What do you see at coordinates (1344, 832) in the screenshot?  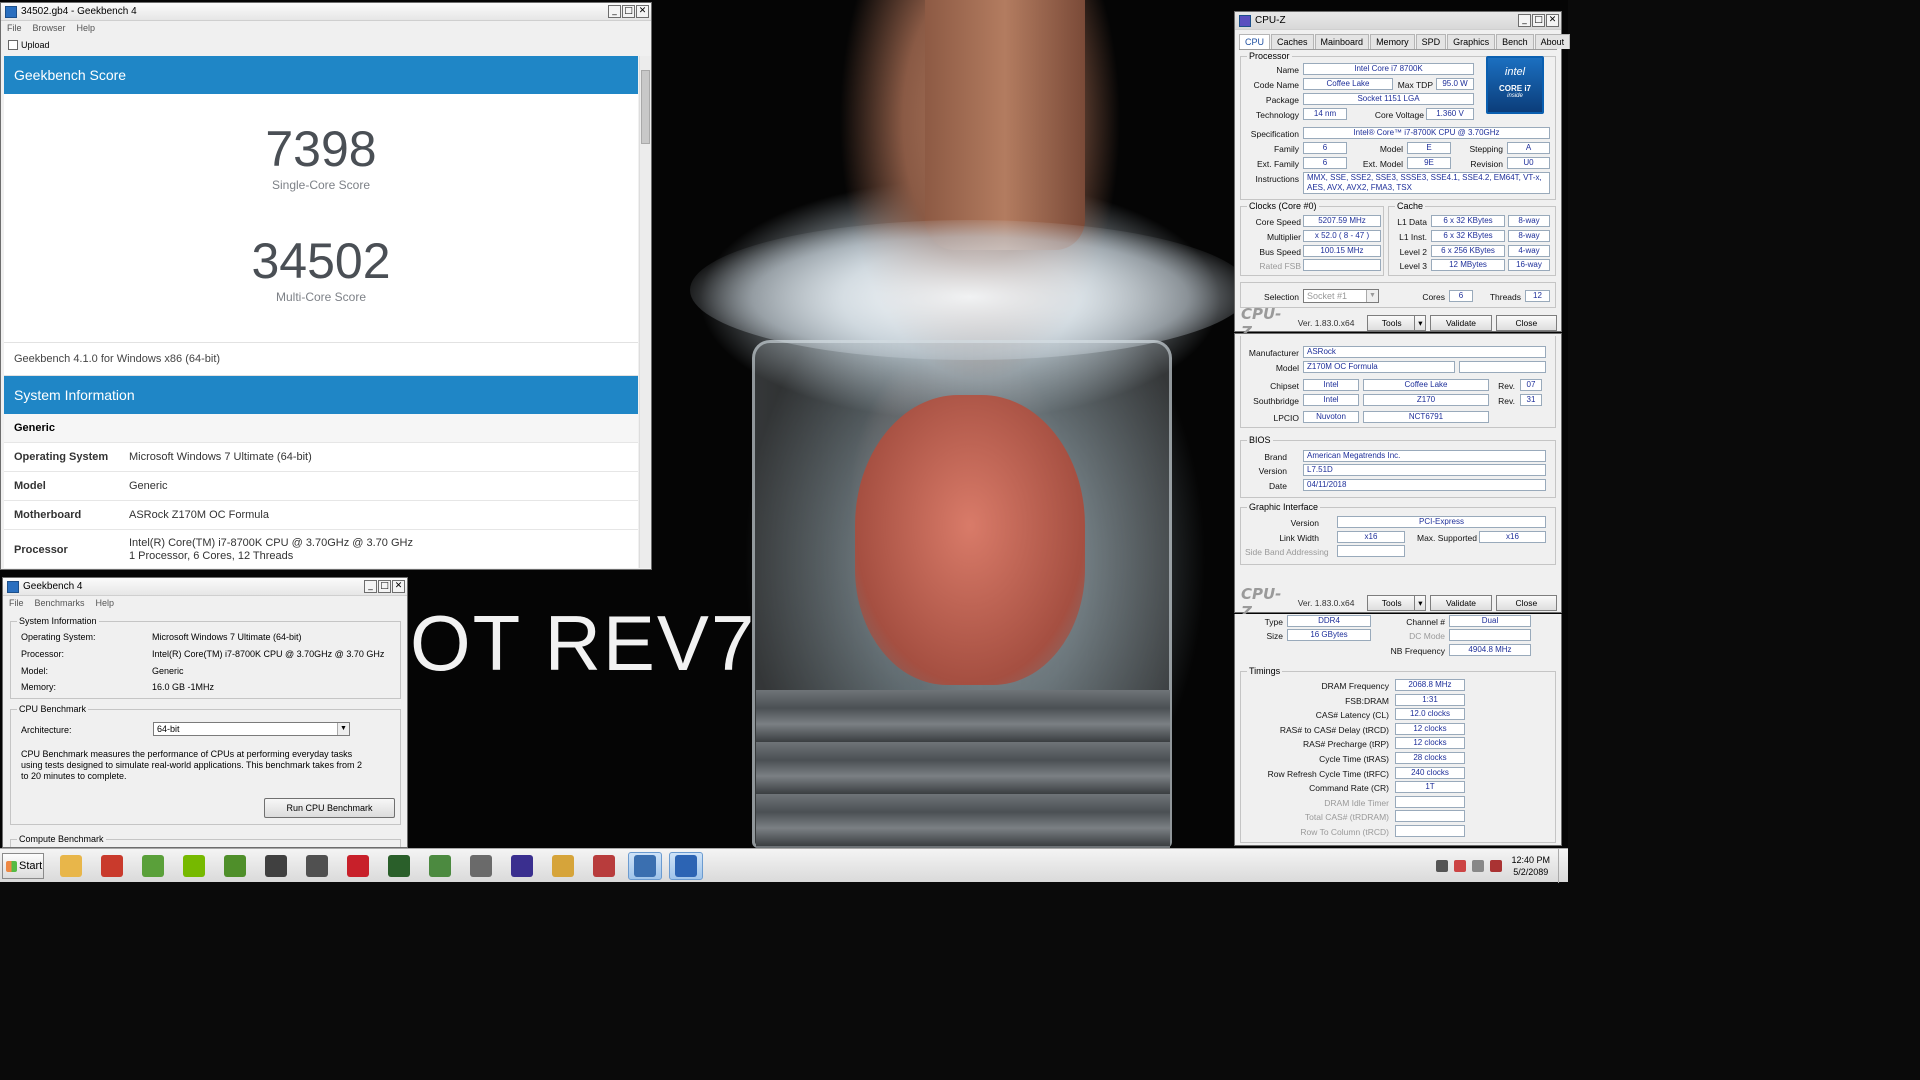 I see `timing-label: Row To Column (tRCD)` at bounding box center [1344, 832].